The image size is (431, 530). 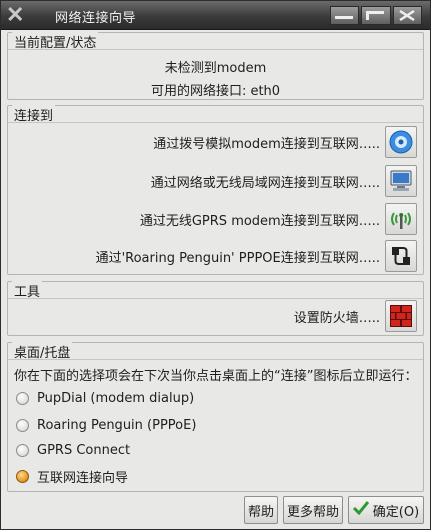 I want to click on maximize-icon, so click(x=376, y=15).